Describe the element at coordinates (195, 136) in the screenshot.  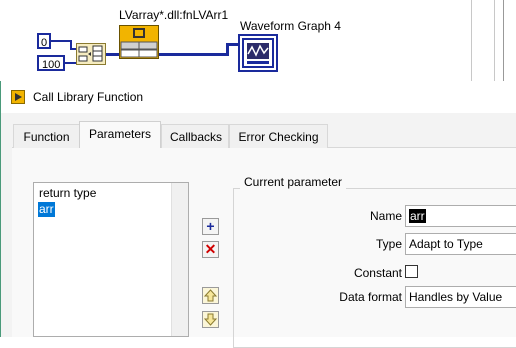
I see `tab-callbacks: Callbacks` at that location.